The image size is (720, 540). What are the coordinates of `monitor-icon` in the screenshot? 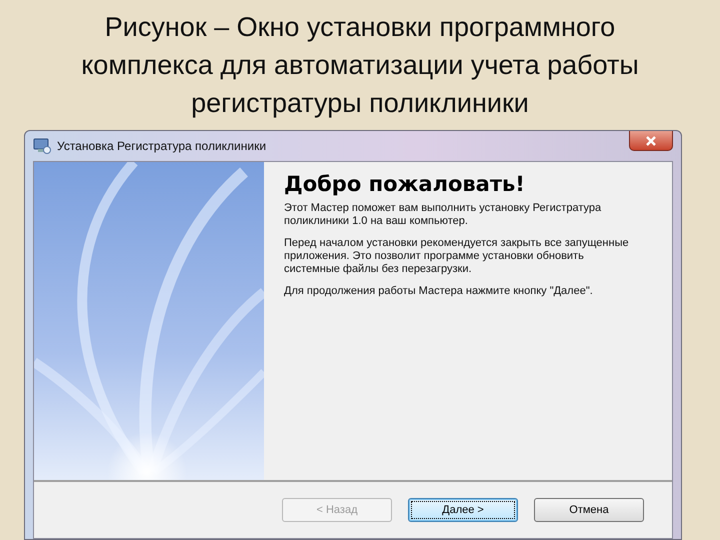 It's located at (42, 146).